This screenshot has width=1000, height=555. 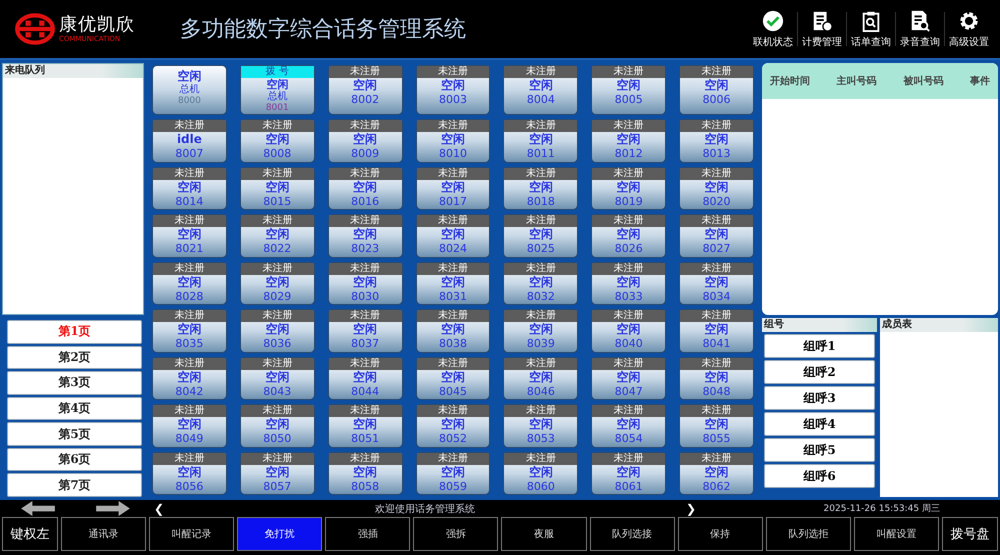 I want to click on extension-tile: 未注册 空闲 8013, so click(x=716, y=140).